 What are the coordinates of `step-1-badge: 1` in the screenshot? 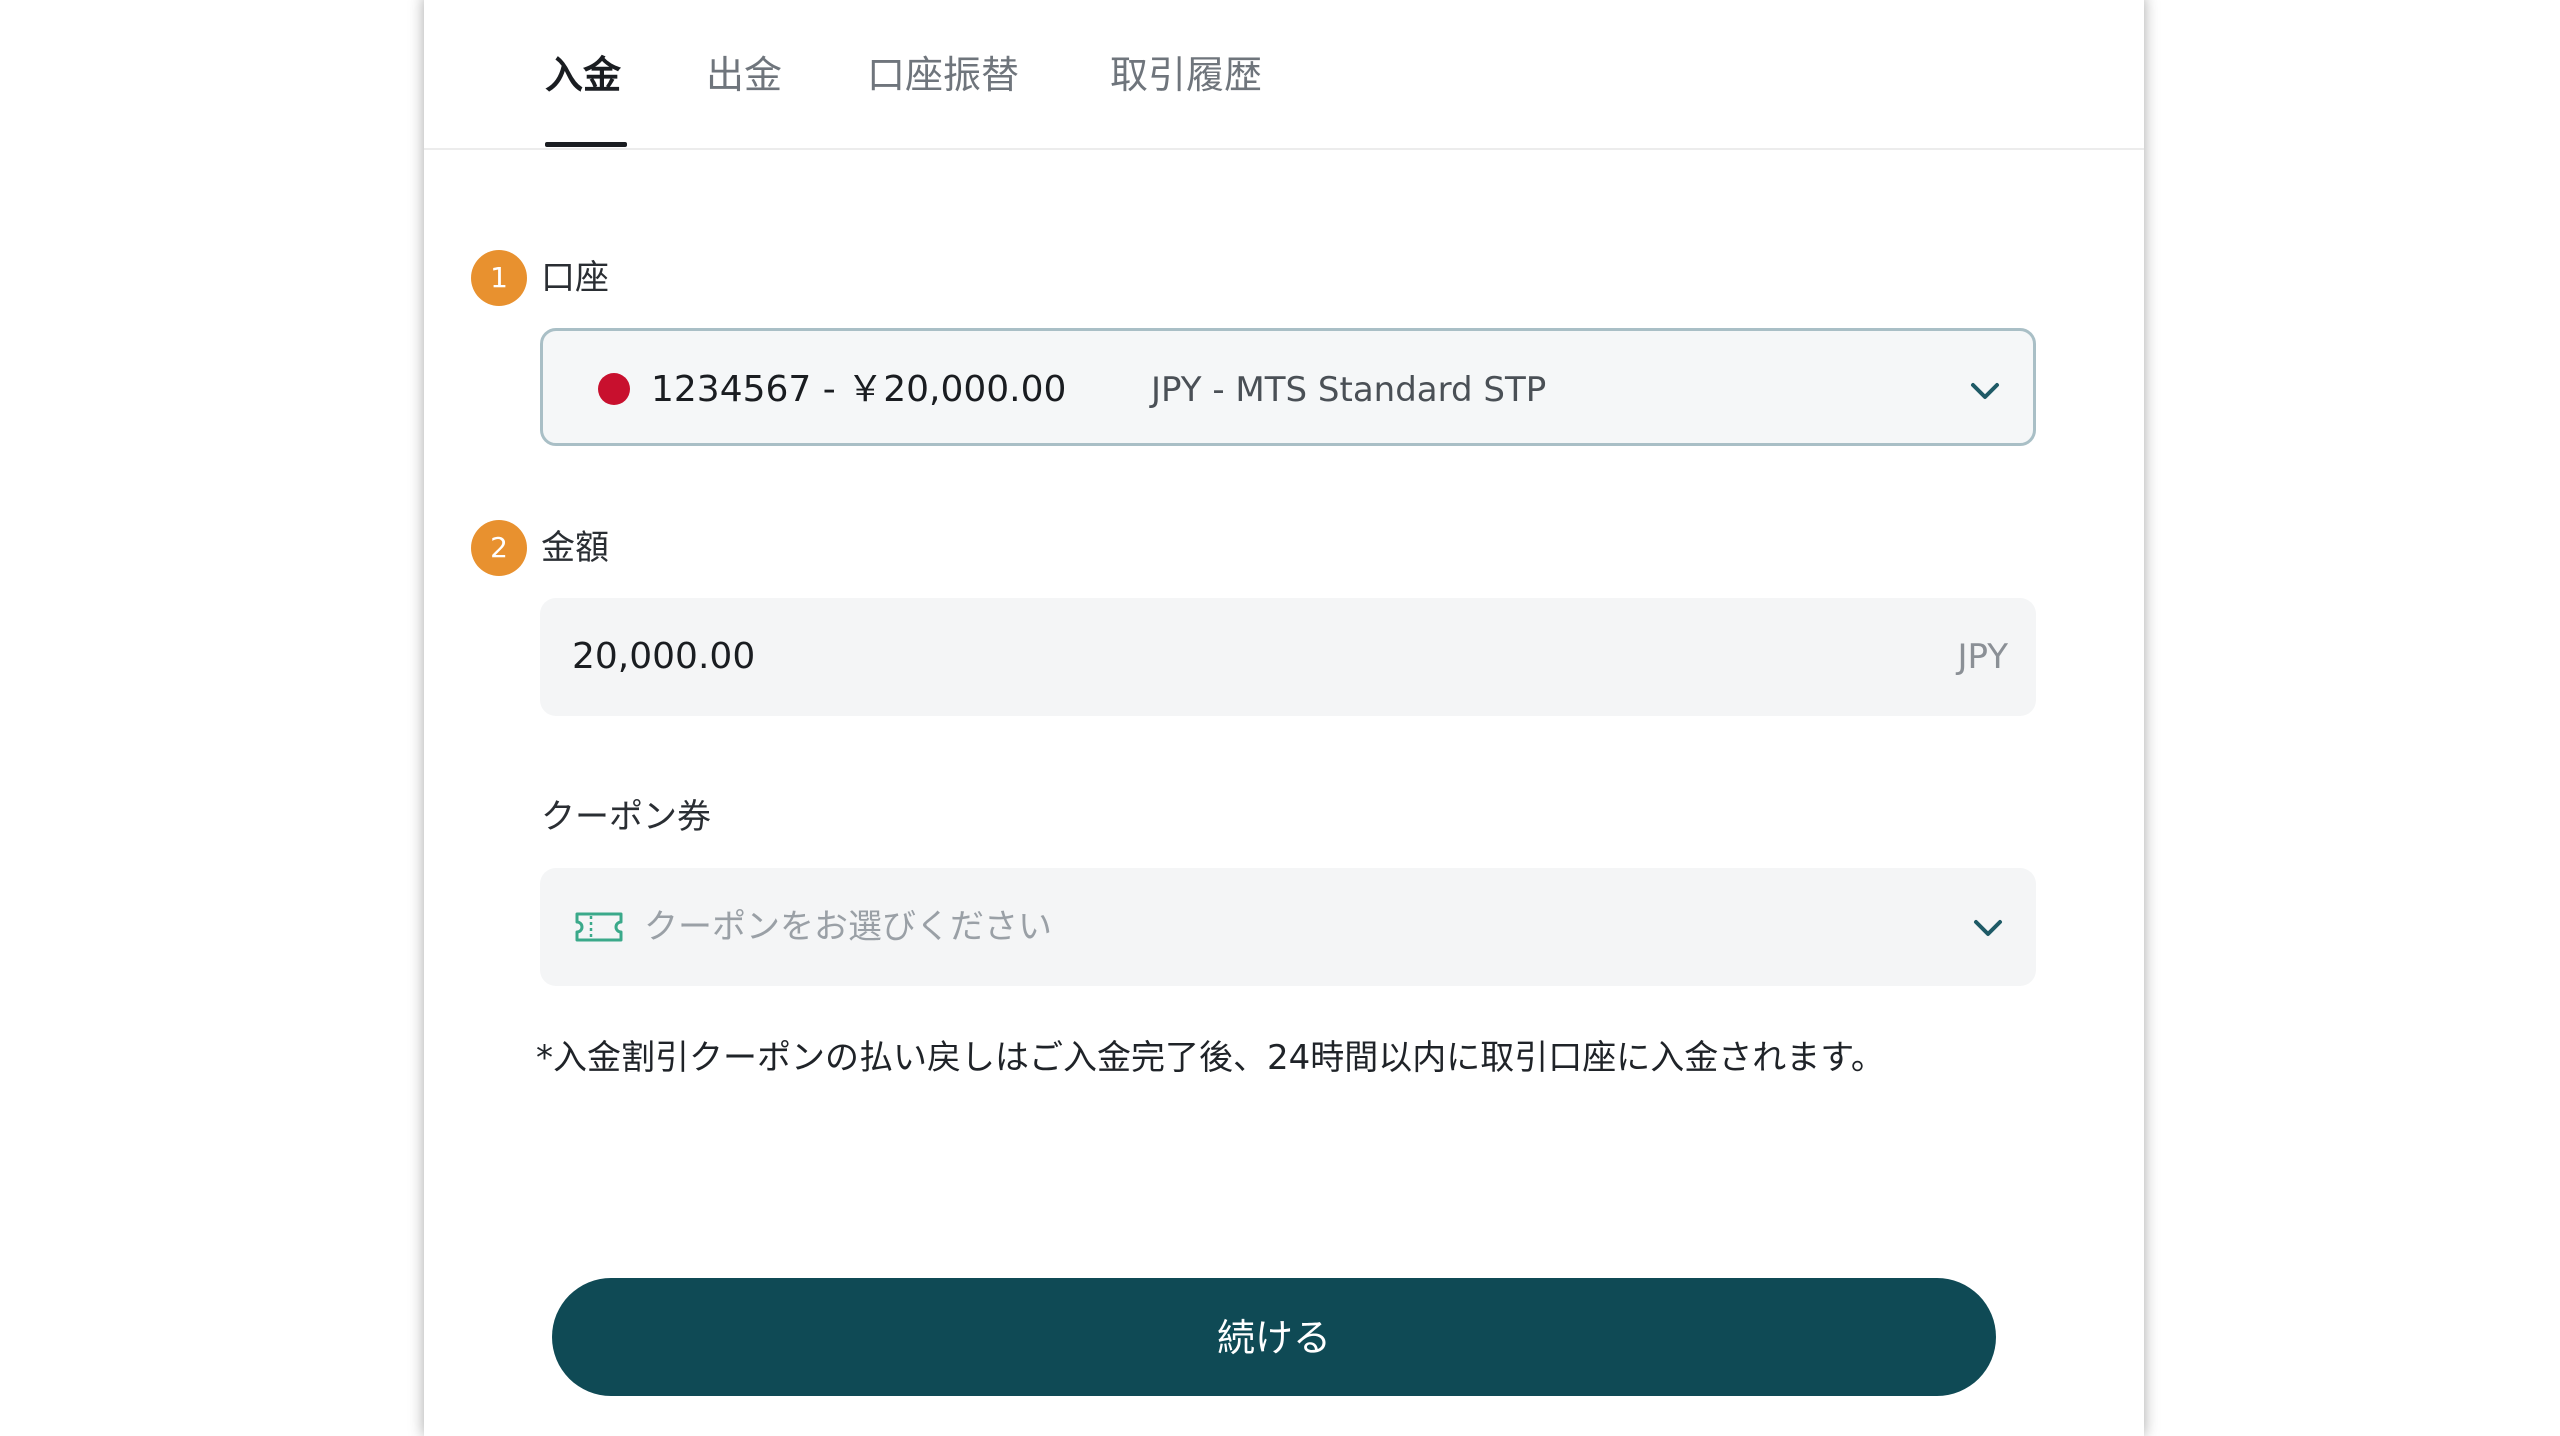 It's located at (499, 278).